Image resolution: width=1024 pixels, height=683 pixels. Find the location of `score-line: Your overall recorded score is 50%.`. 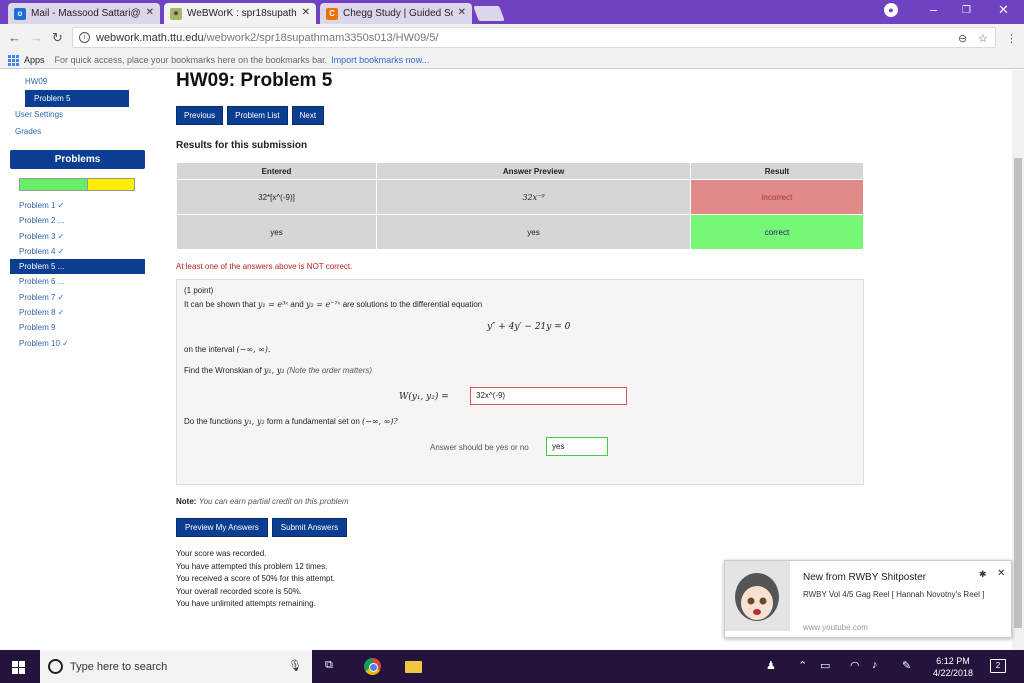

score-line: Your overall recorded score is 50%. is located at coordinates (239, 591).